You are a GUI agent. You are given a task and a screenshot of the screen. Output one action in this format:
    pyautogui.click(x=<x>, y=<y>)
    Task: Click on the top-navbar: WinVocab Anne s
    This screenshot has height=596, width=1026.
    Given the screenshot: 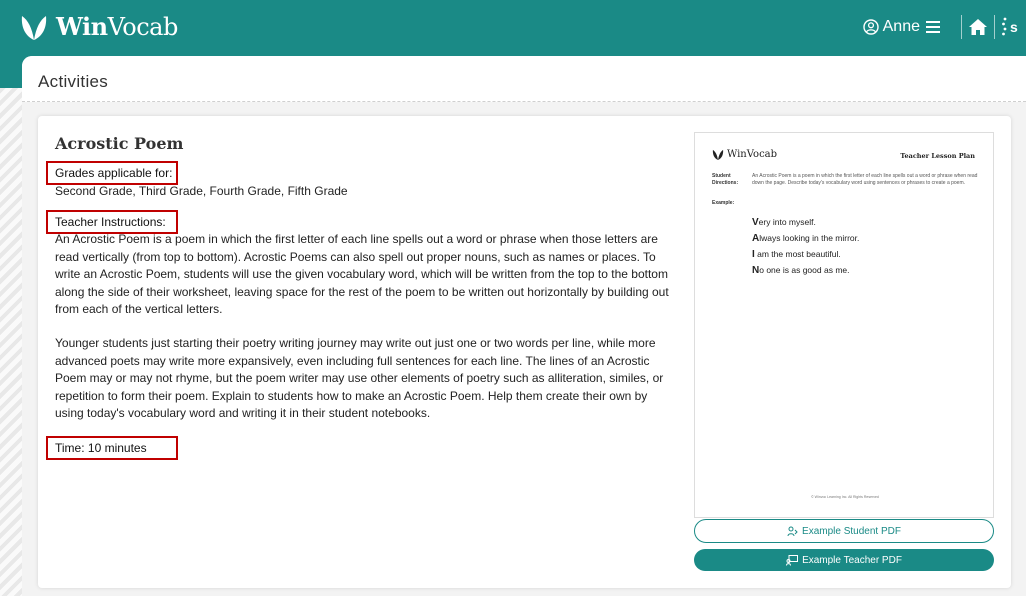 What is the action you would take?
    pyautogui.click(x=513, y=29)
    